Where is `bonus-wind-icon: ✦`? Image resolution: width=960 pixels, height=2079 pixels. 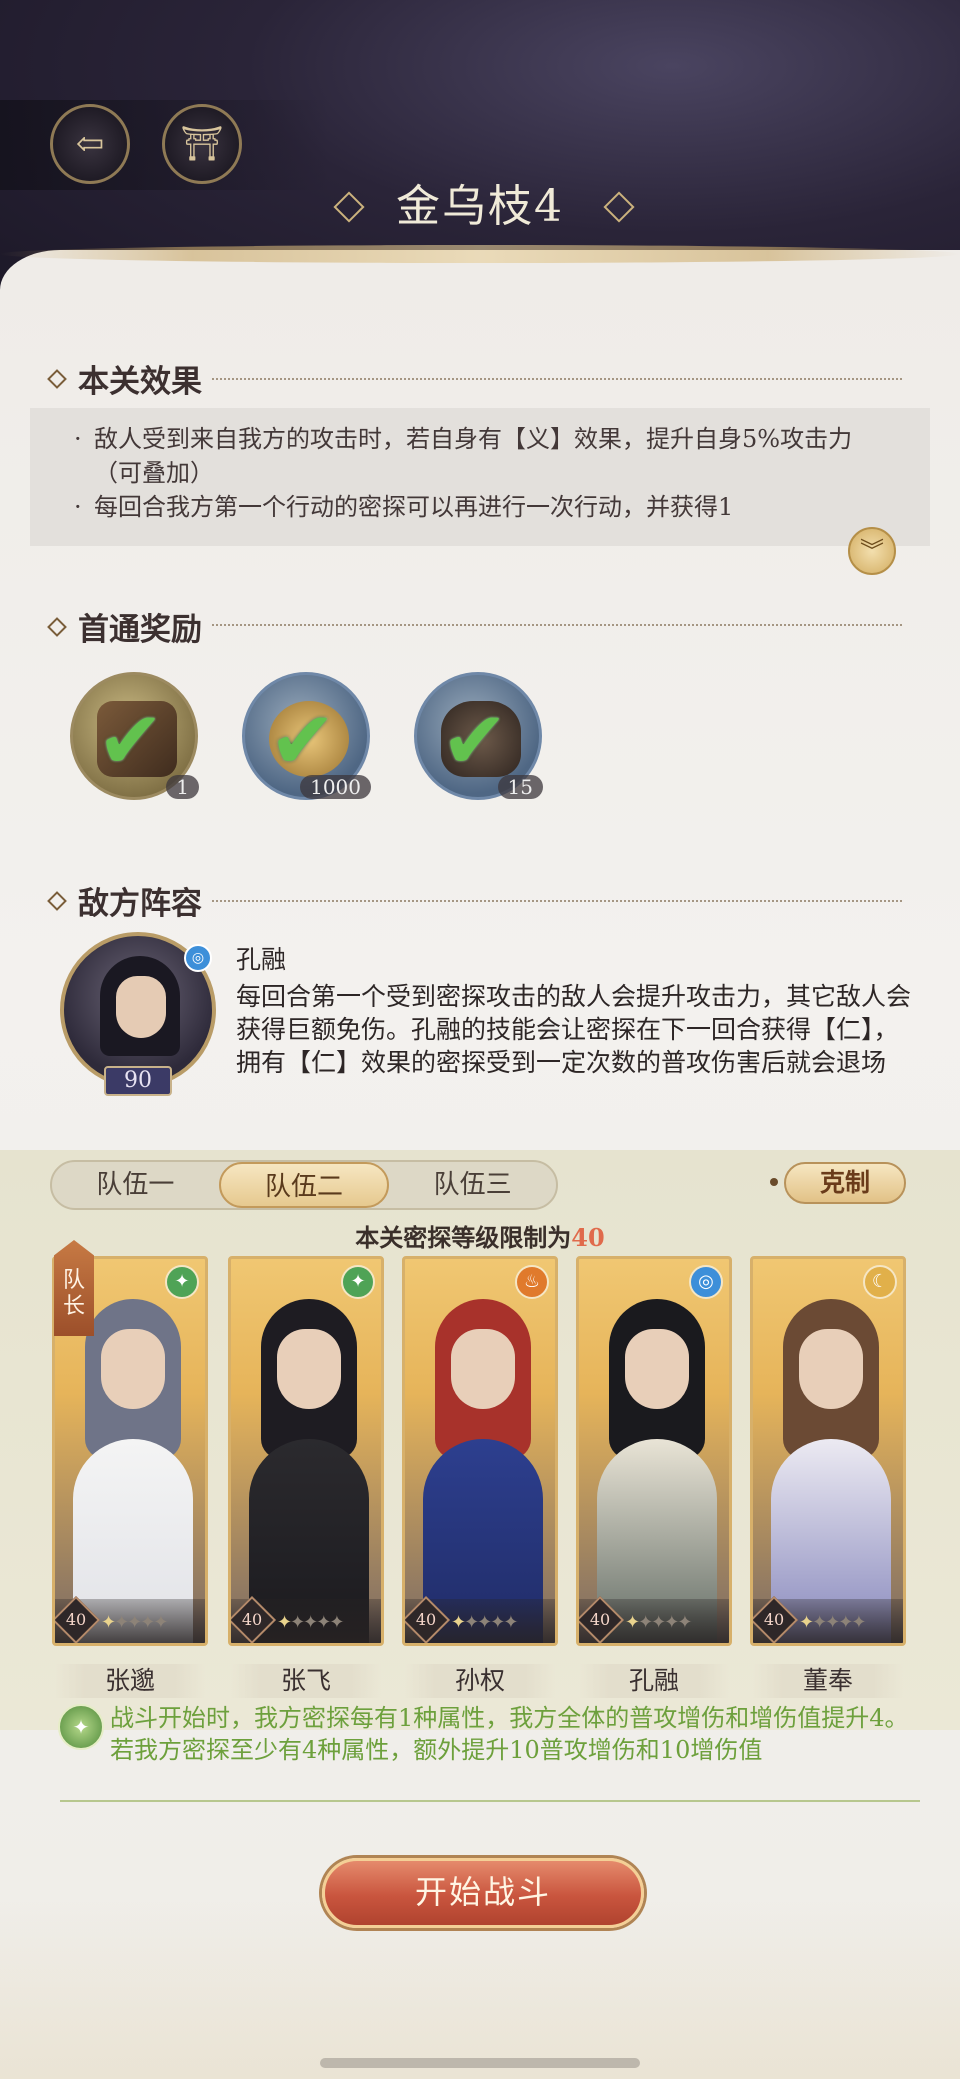
bonus-wind-icon: ✦ is located at coordinates (81, 1727).